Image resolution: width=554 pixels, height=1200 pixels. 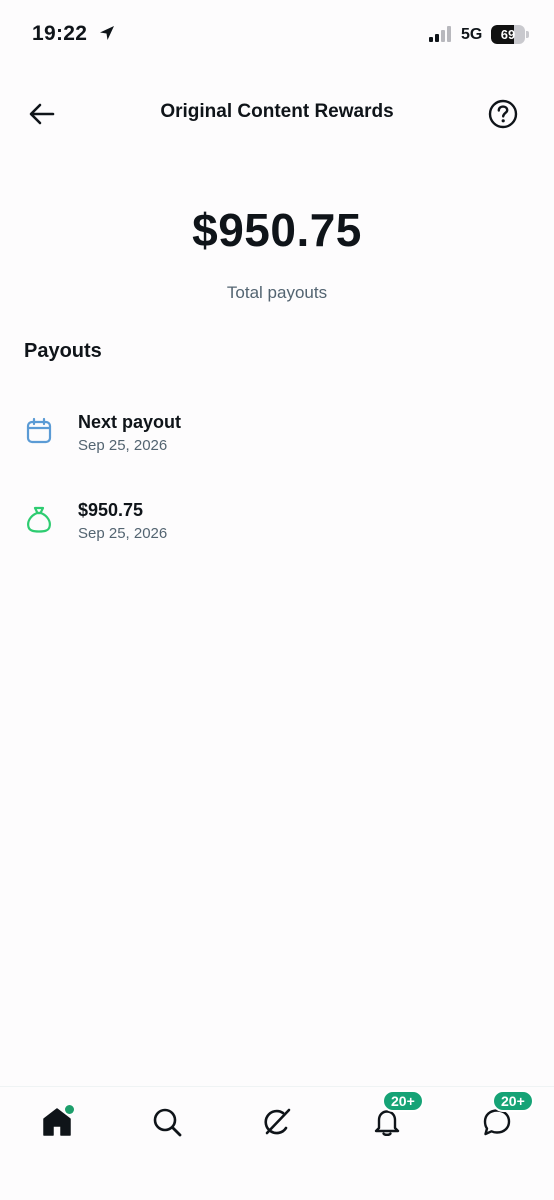 I want to click on bottom-nav: 20+ 20+, so click(x=277, y=1143).